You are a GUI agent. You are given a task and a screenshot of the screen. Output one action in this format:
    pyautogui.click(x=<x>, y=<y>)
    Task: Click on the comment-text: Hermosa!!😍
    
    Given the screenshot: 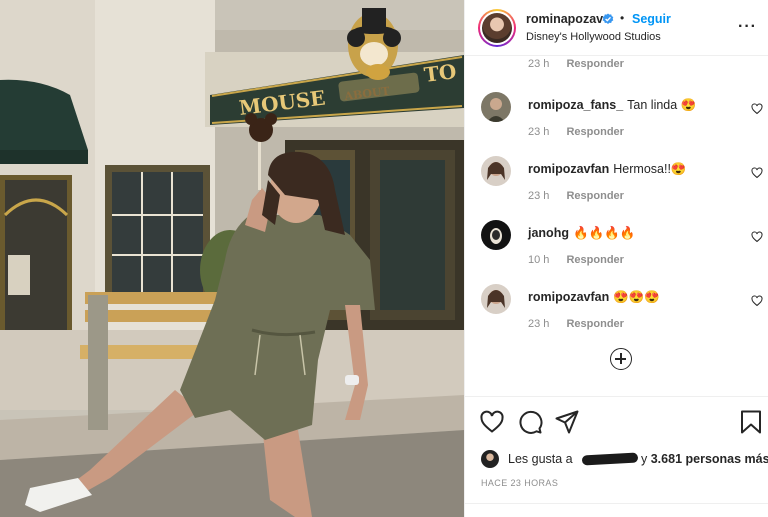 What is the action you would take?
    pyautogui.click(x=650, y=169)
    